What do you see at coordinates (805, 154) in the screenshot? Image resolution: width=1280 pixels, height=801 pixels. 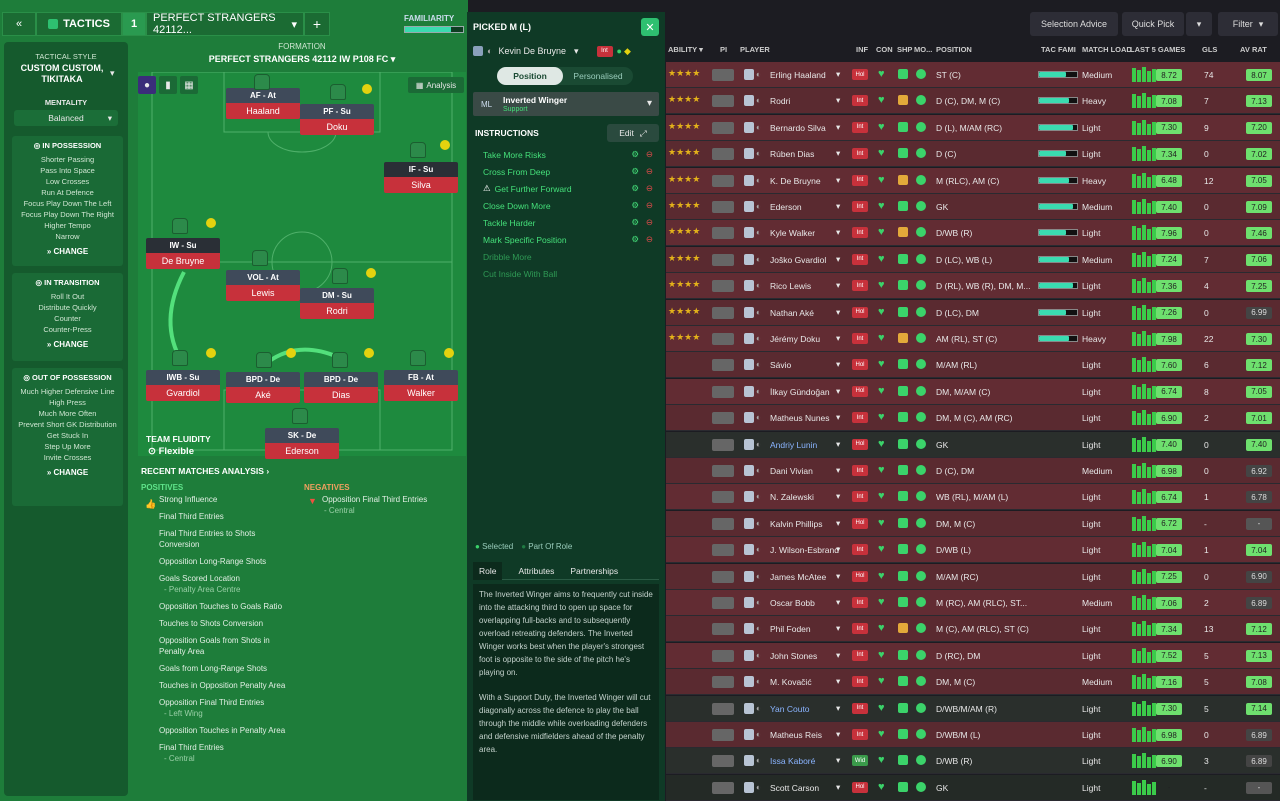 I see `player-name: Rúben Dias` at bounding box center [805, 154].